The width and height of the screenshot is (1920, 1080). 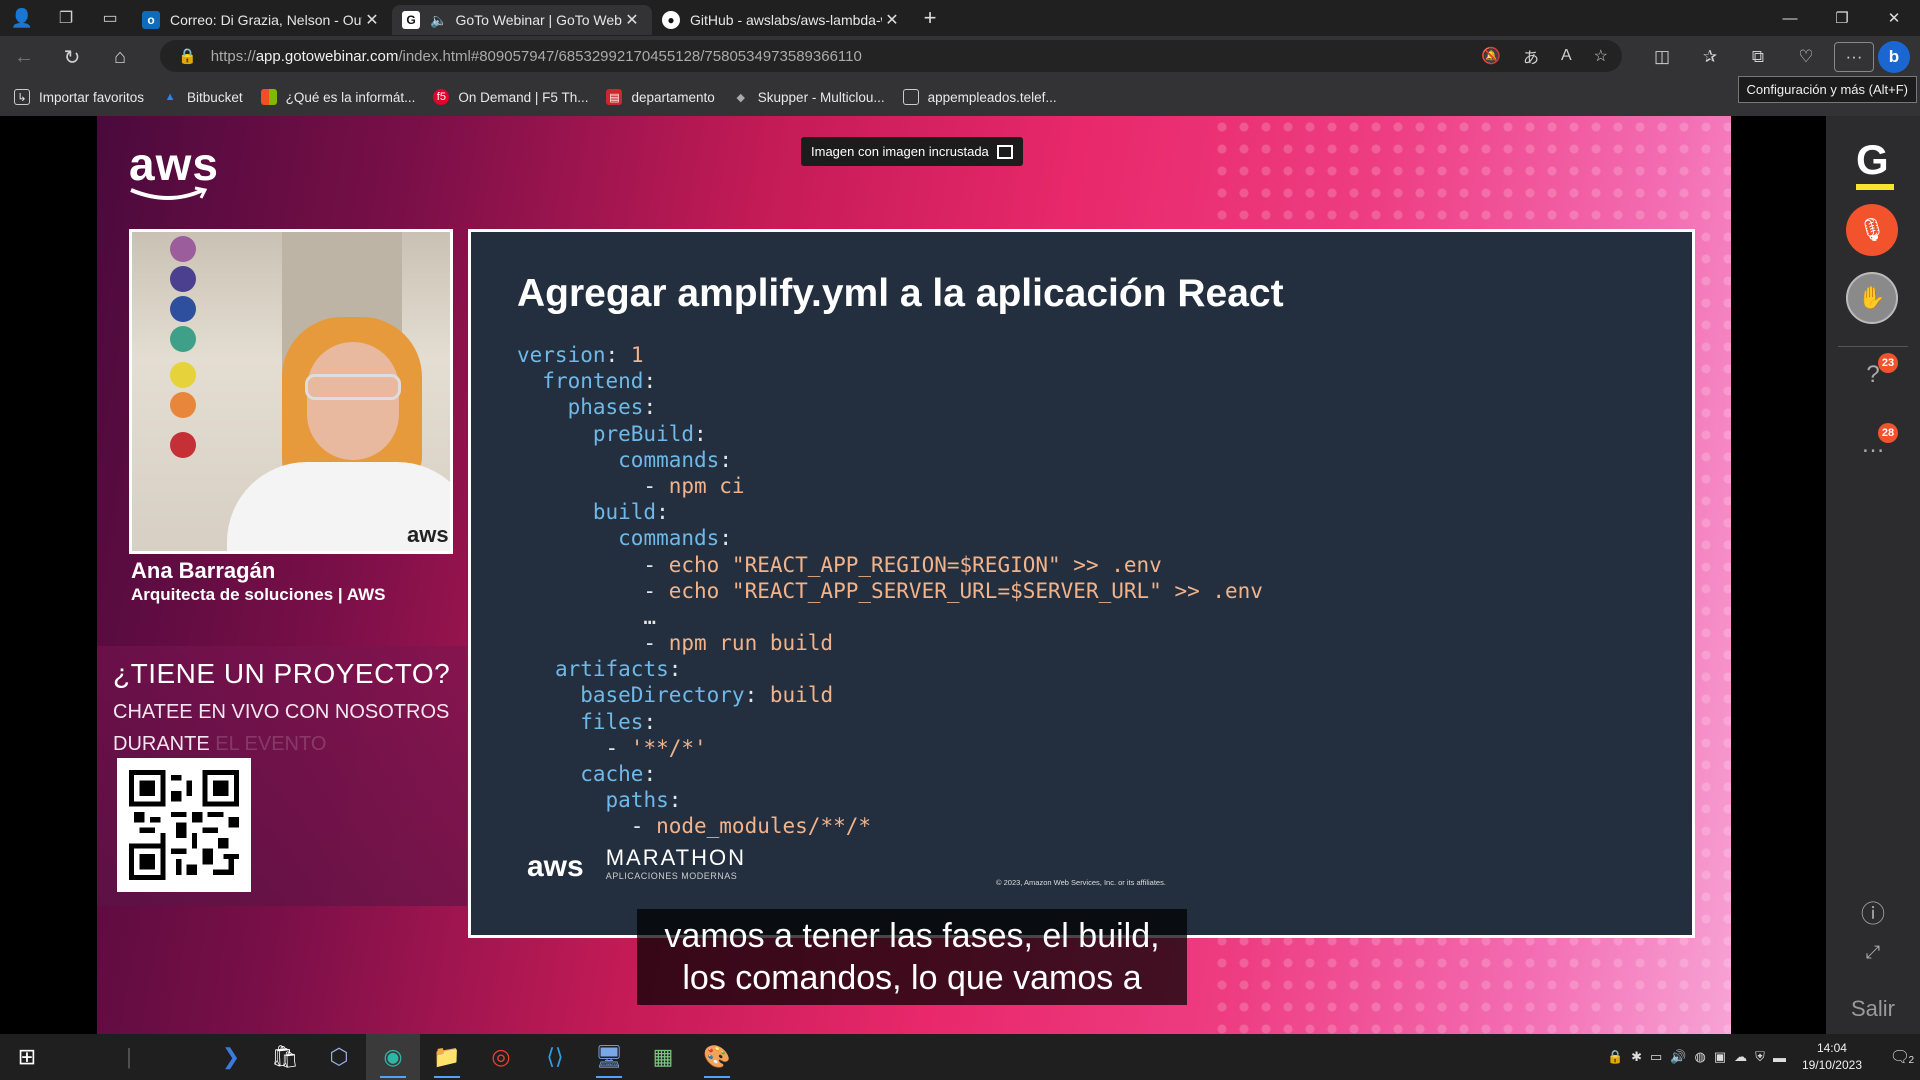 What do you see at coordinates (538, 20) in the screenshot?
I see `tab-title: GoTo Webinar | GoTo Webin` at bounding box center [538, 20].